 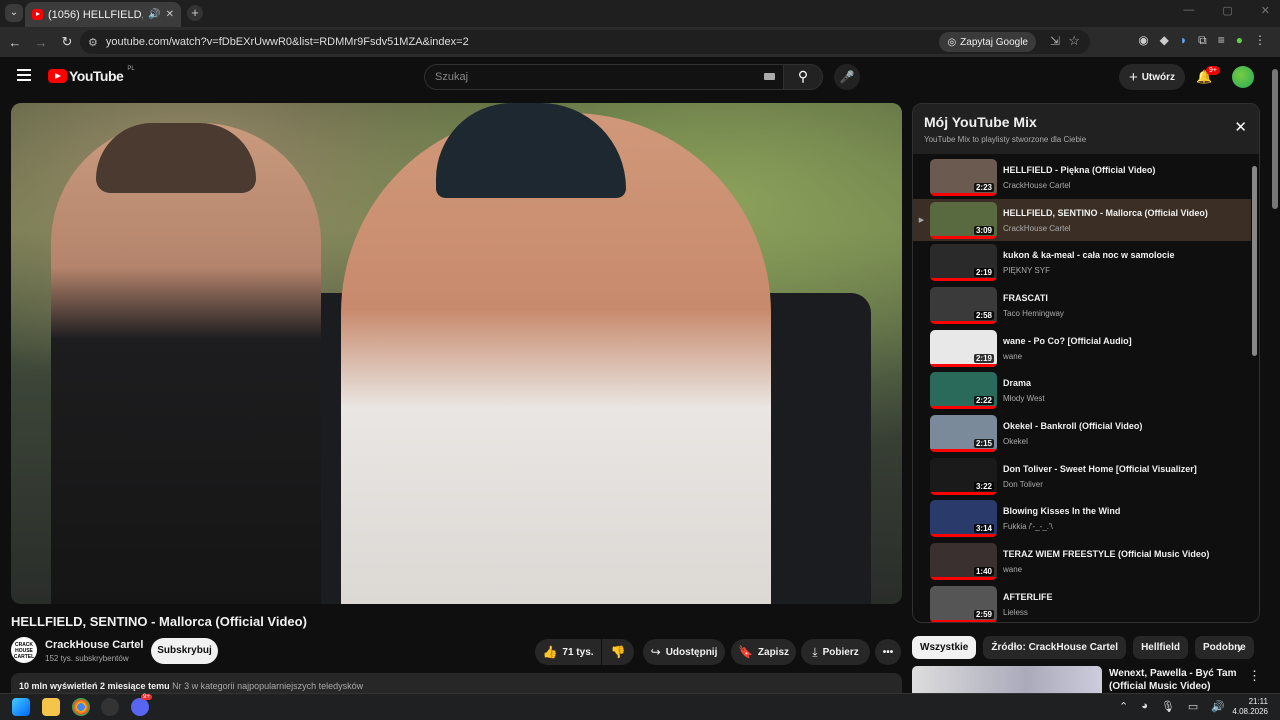 What do you see at coordinates (963, 562) in the screenshot?
I see `playlist-thumbnail: 1:40` at bounding box center [963, 562].